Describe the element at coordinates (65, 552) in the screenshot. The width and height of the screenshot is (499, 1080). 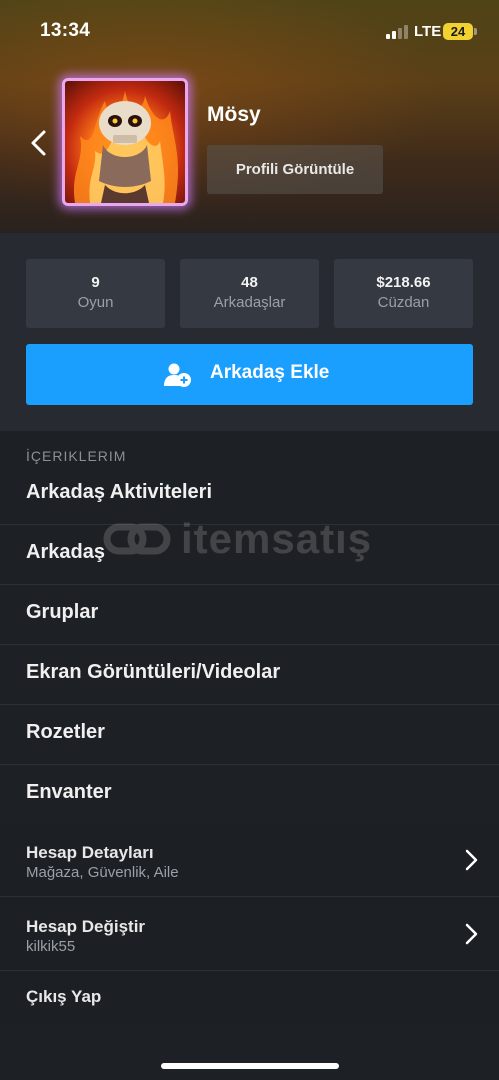
I see `menu-item-label: Arkadaş` at that location.